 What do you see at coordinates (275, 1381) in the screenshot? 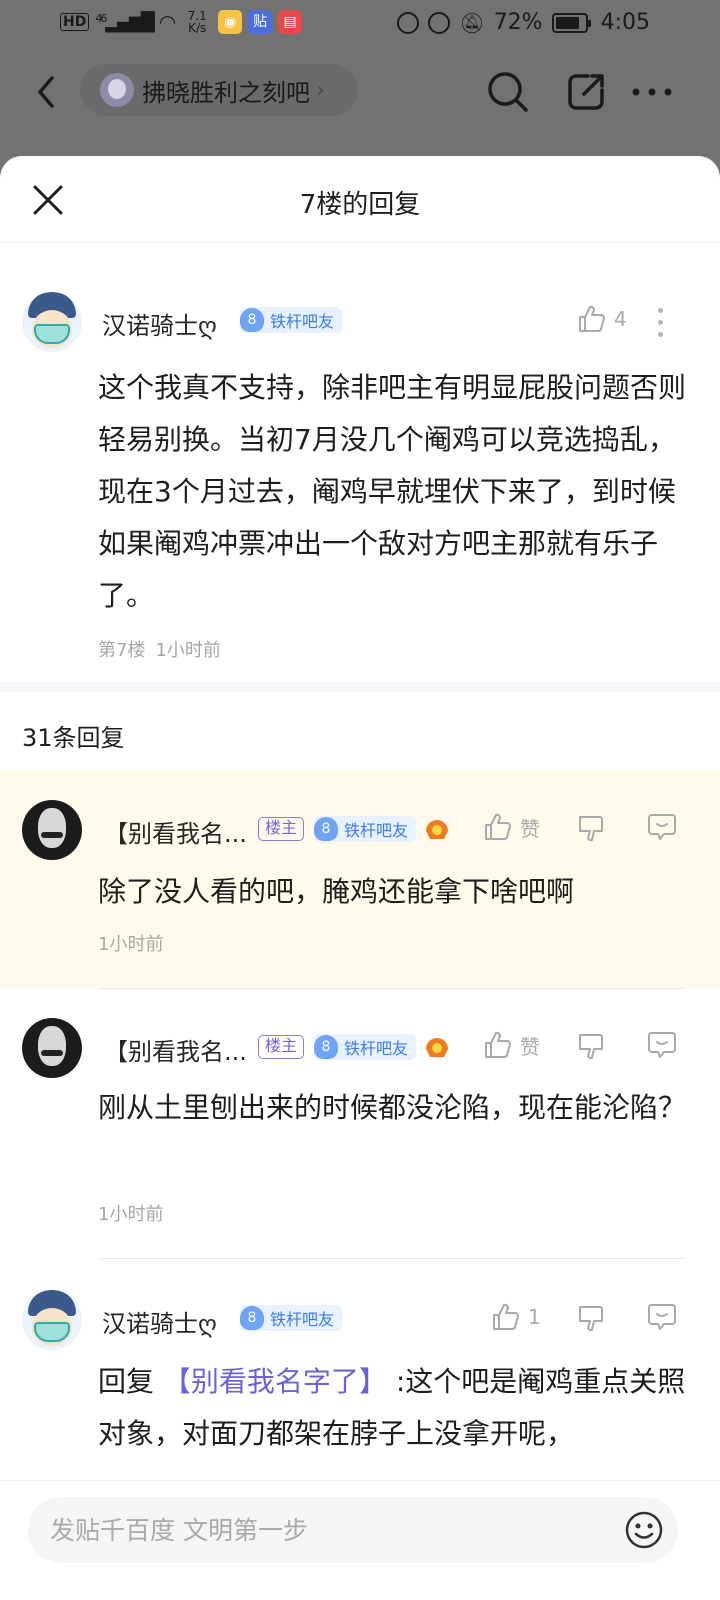
I see `reply-target-link: 【别看我名字了】` at bounding box center [275, 1381].